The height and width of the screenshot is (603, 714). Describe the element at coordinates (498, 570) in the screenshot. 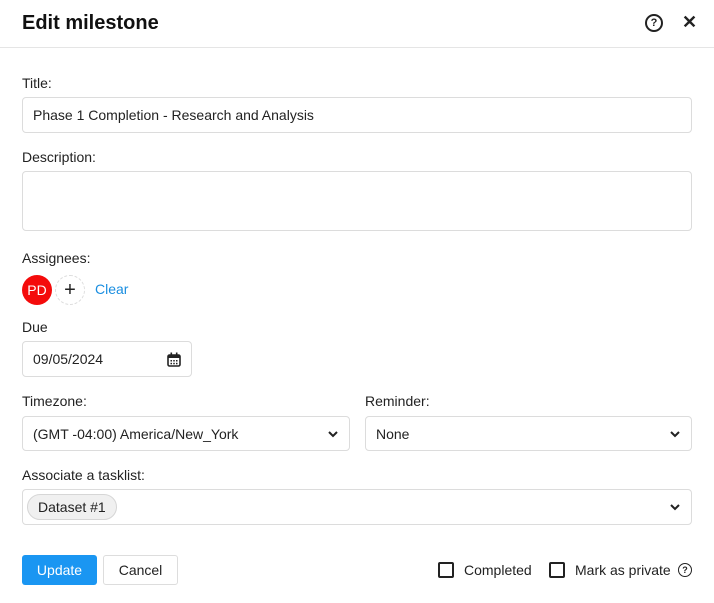

I see `completed-label: Completed` at that location.